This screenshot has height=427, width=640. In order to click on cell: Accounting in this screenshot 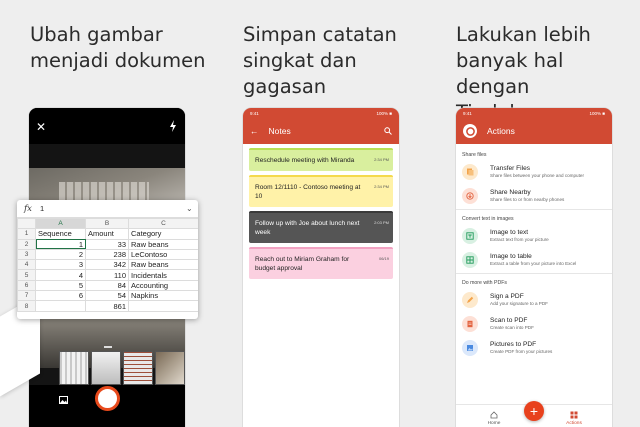, I will do `click(163, 285)`.